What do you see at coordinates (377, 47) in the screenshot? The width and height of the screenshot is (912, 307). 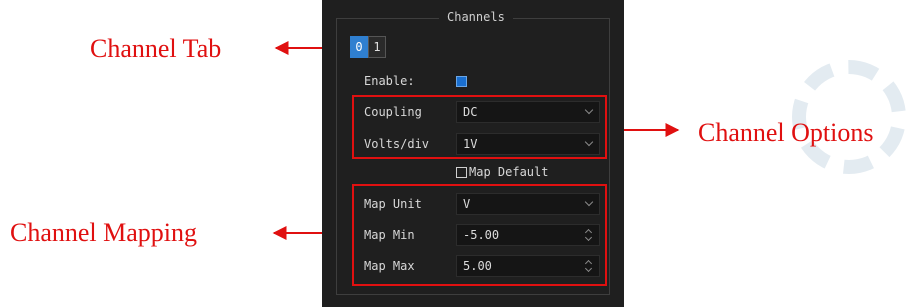 I see `tab-channel-1: 1` at bounding box center [377, 47].